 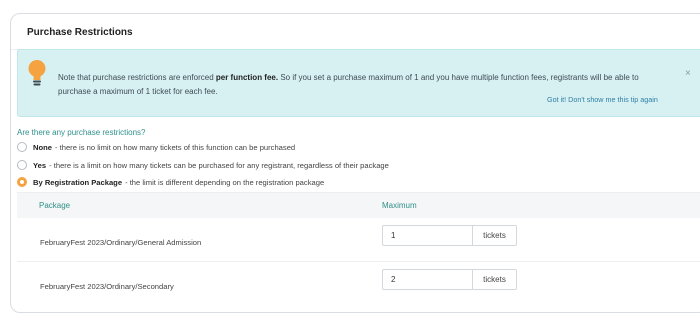 I want to click on close-icon: ×, so click(x=688, y=74).